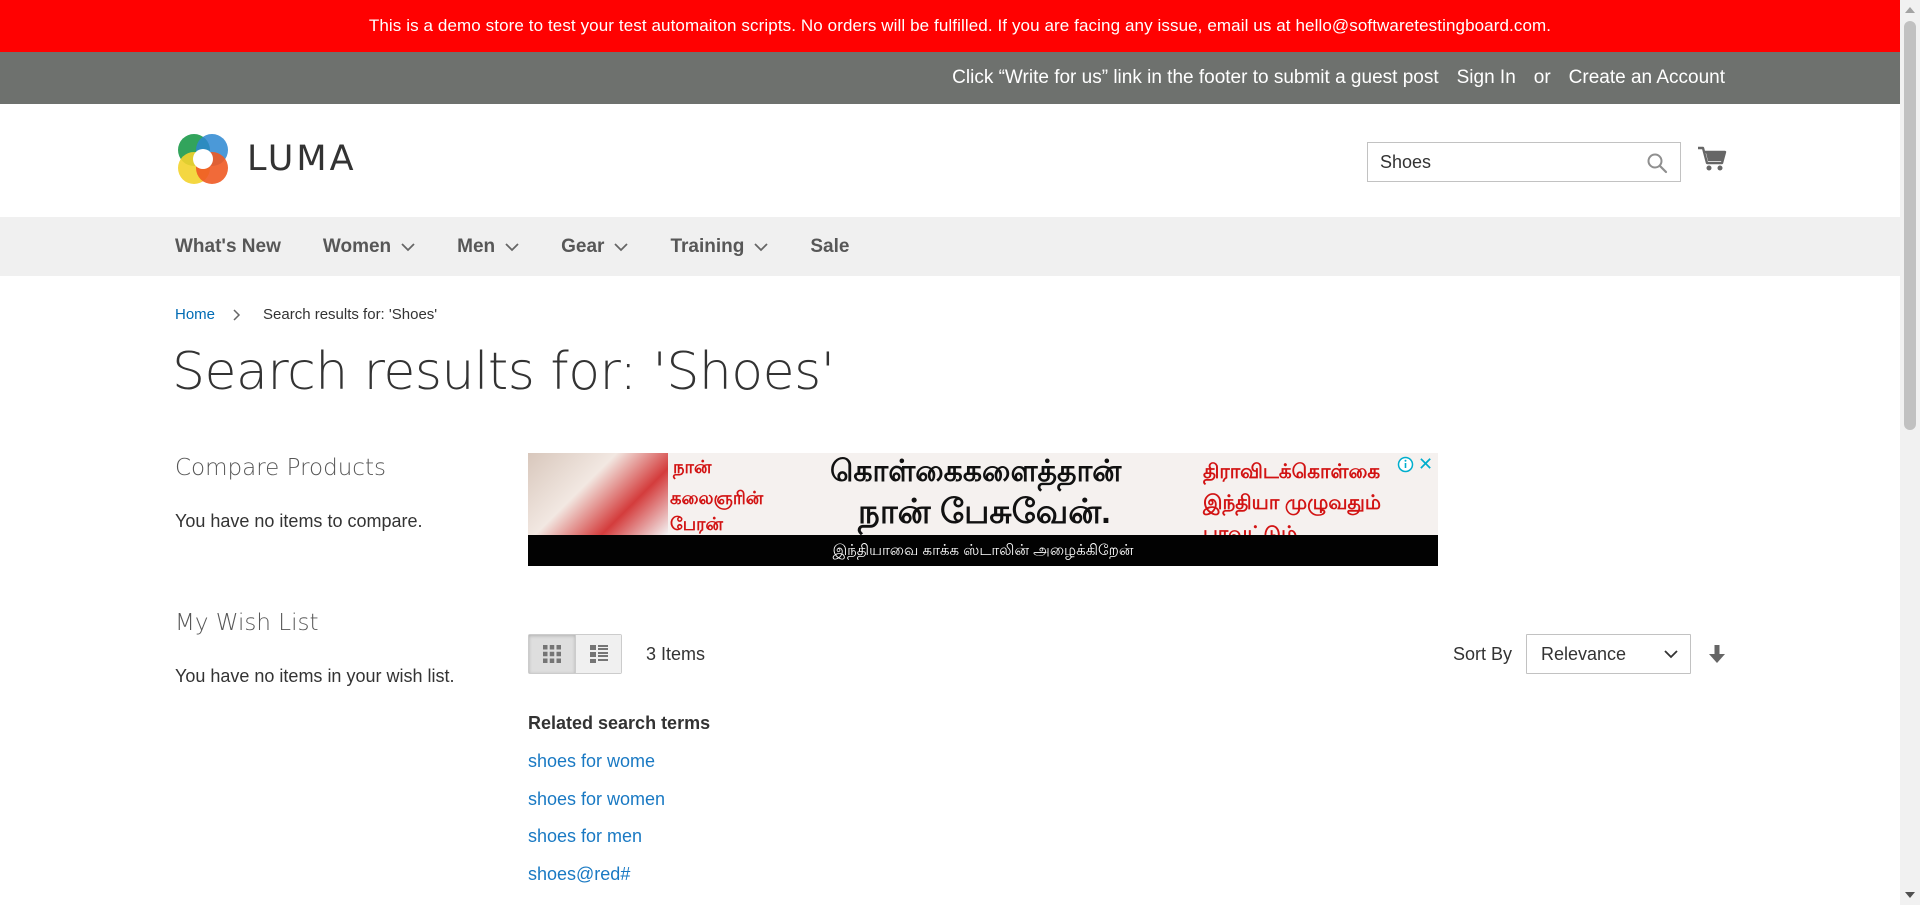 The width and height of the screenshot is (1920, 905). What do you see at coordinates (583, 246) in the screenshot?
I see `nav-item-label: Gear` at bounding box center [583, 246].